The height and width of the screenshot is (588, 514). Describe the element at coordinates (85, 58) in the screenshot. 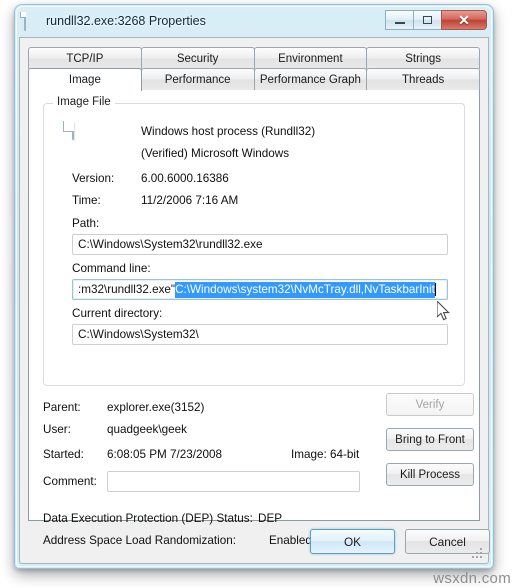

I see `tab-tcpip: TCP/IP` at that location.